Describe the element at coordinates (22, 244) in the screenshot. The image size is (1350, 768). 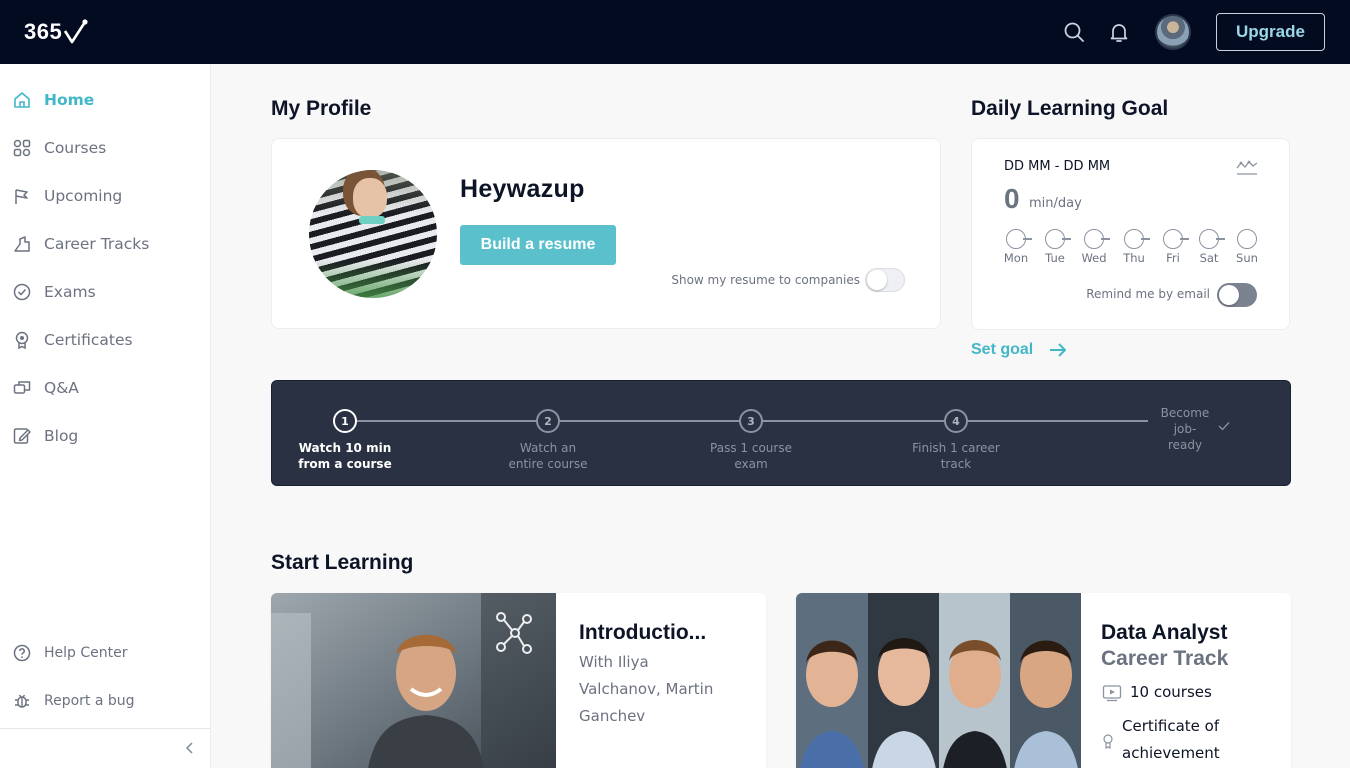
I see `career-icon` at that location.